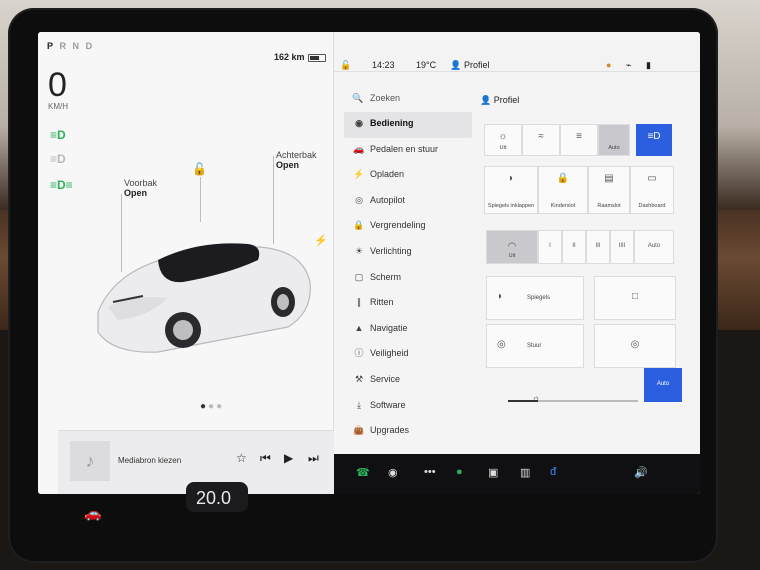 The width and height of the screenshot is (760, 570). Describe the element at coordinates (265, 458) in the screenshot. I see `previous-track-icon: ⏮` at that location.